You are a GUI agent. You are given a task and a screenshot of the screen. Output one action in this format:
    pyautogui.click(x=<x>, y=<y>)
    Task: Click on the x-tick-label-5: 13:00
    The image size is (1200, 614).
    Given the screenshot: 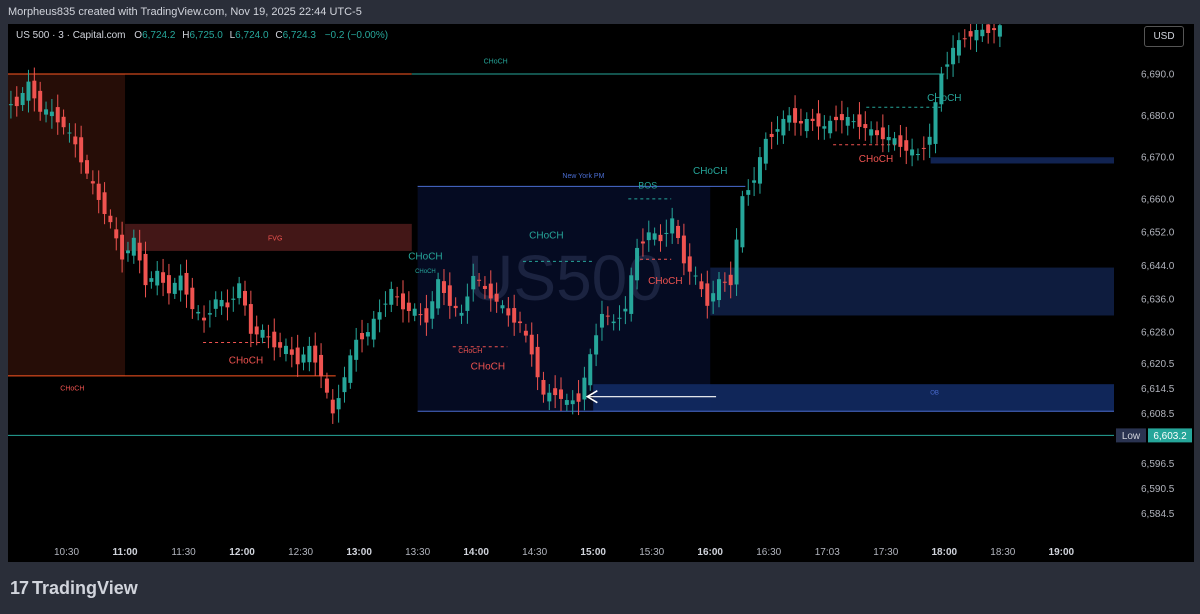 What is the action you would take?
    pyautogui.click(x=359, y=552)
    